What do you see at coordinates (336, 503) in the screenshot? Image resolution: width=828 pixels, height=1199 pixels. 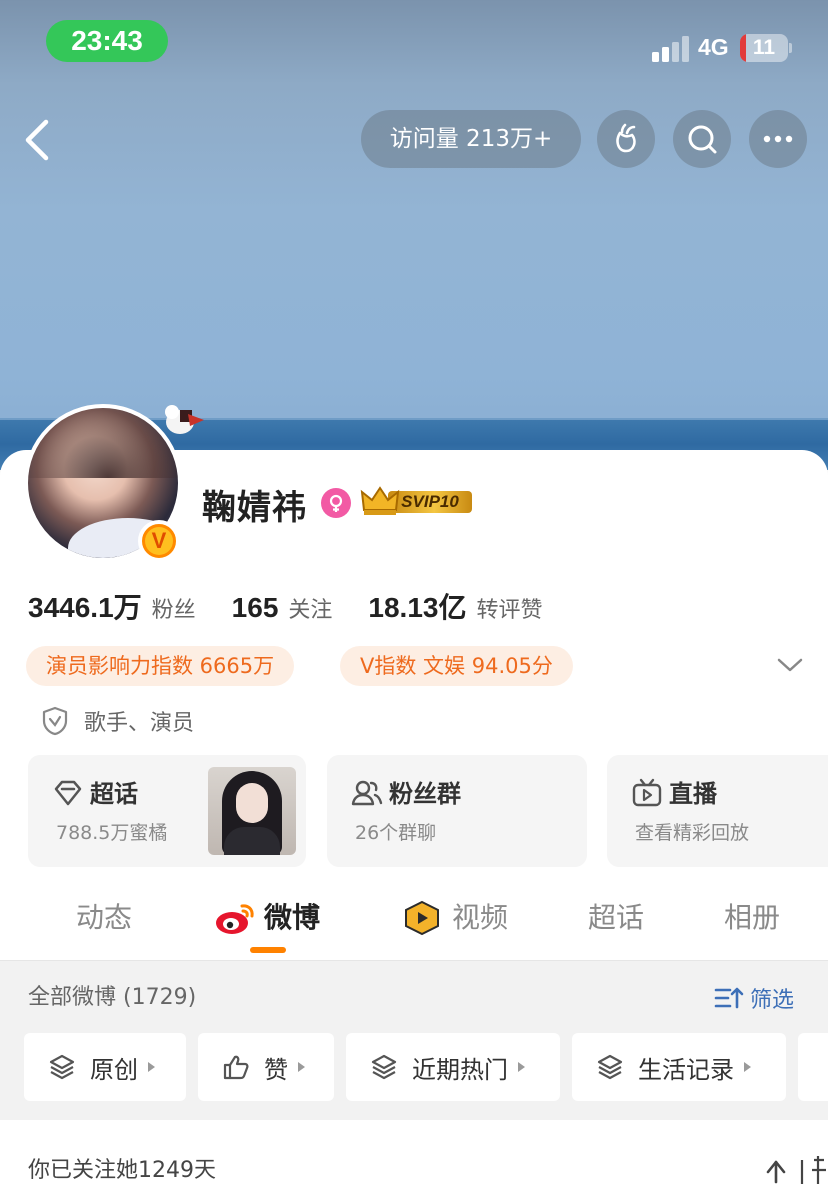 I see `female-icon` at bounding box center [336, 503].